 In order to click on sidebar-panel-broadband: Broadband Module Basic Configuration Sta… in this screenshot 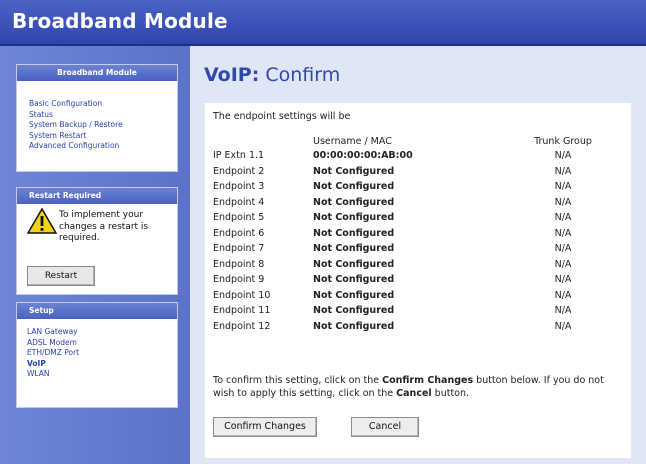, I will do `click(97, 118)`.